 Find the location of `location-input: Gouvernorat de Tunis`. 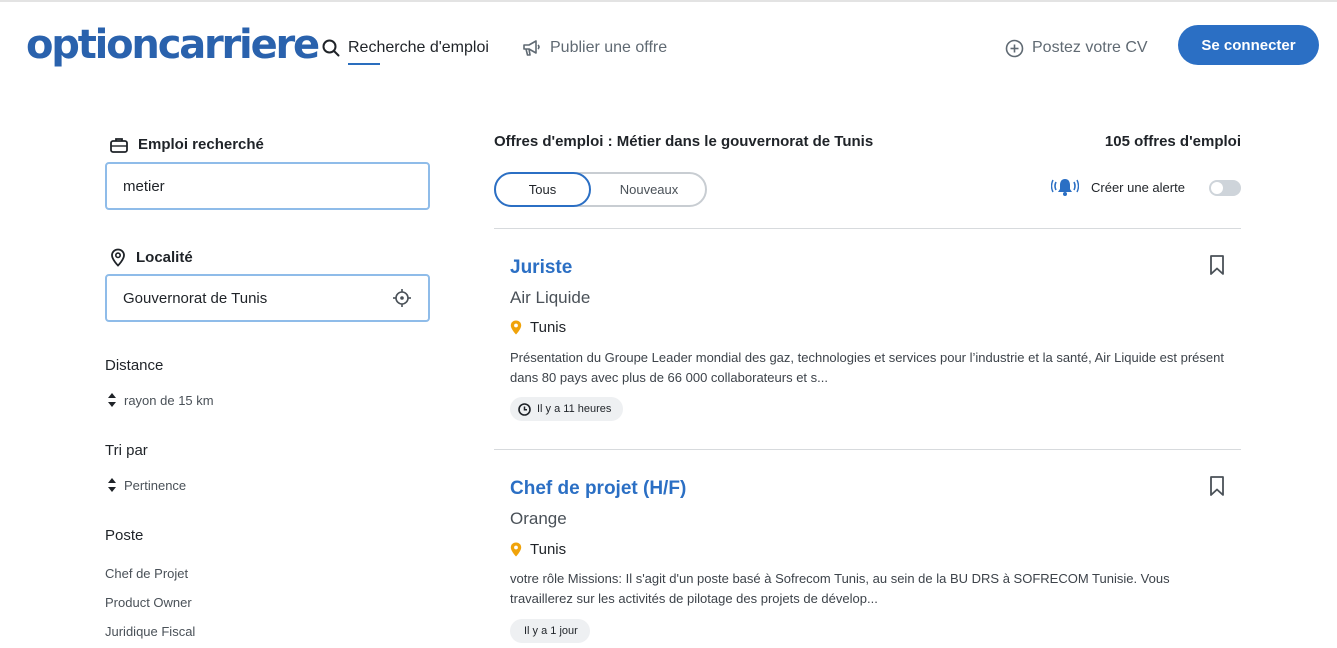

location-input: Gouvernorat de Tunis is located at coordinates (267, 298).